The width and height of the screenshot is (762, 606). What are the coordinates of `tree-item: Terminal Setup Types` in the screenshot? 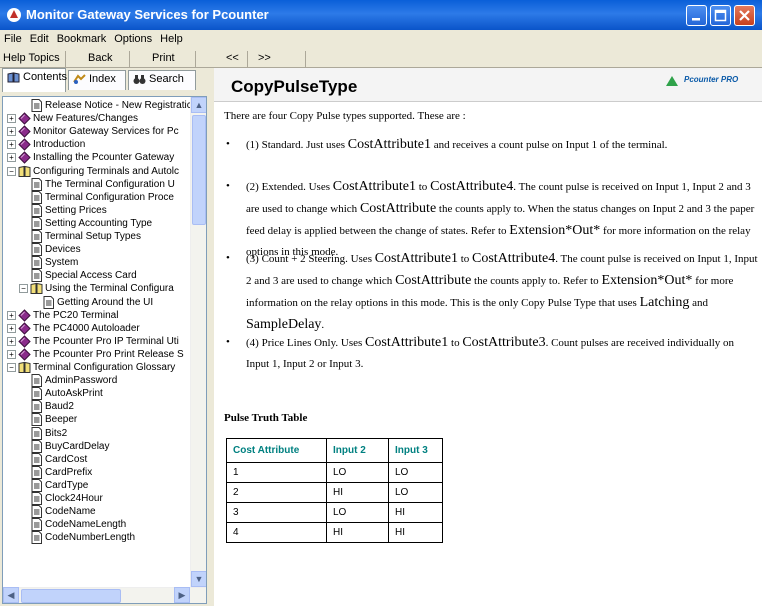 It's located at (97, 236).